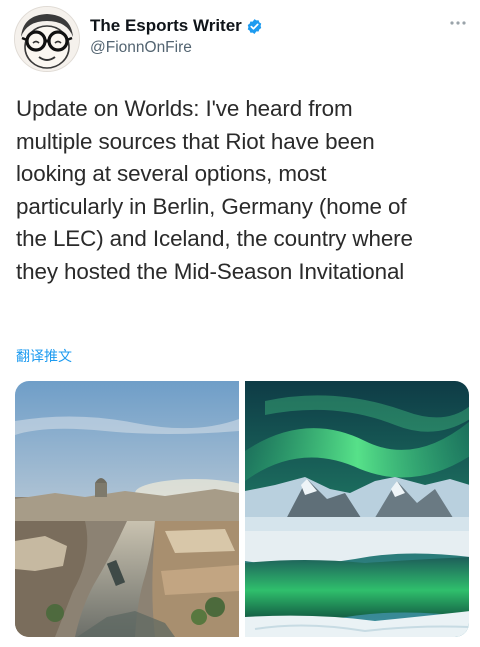 The width and height of the screenshot is (480, 647). I want to click on handle: @FionnOnFire, so click(176, 48).